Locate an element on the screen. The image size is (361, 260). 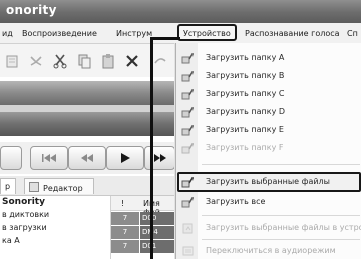
upload-all-icon is located at coordinates (187, 202).